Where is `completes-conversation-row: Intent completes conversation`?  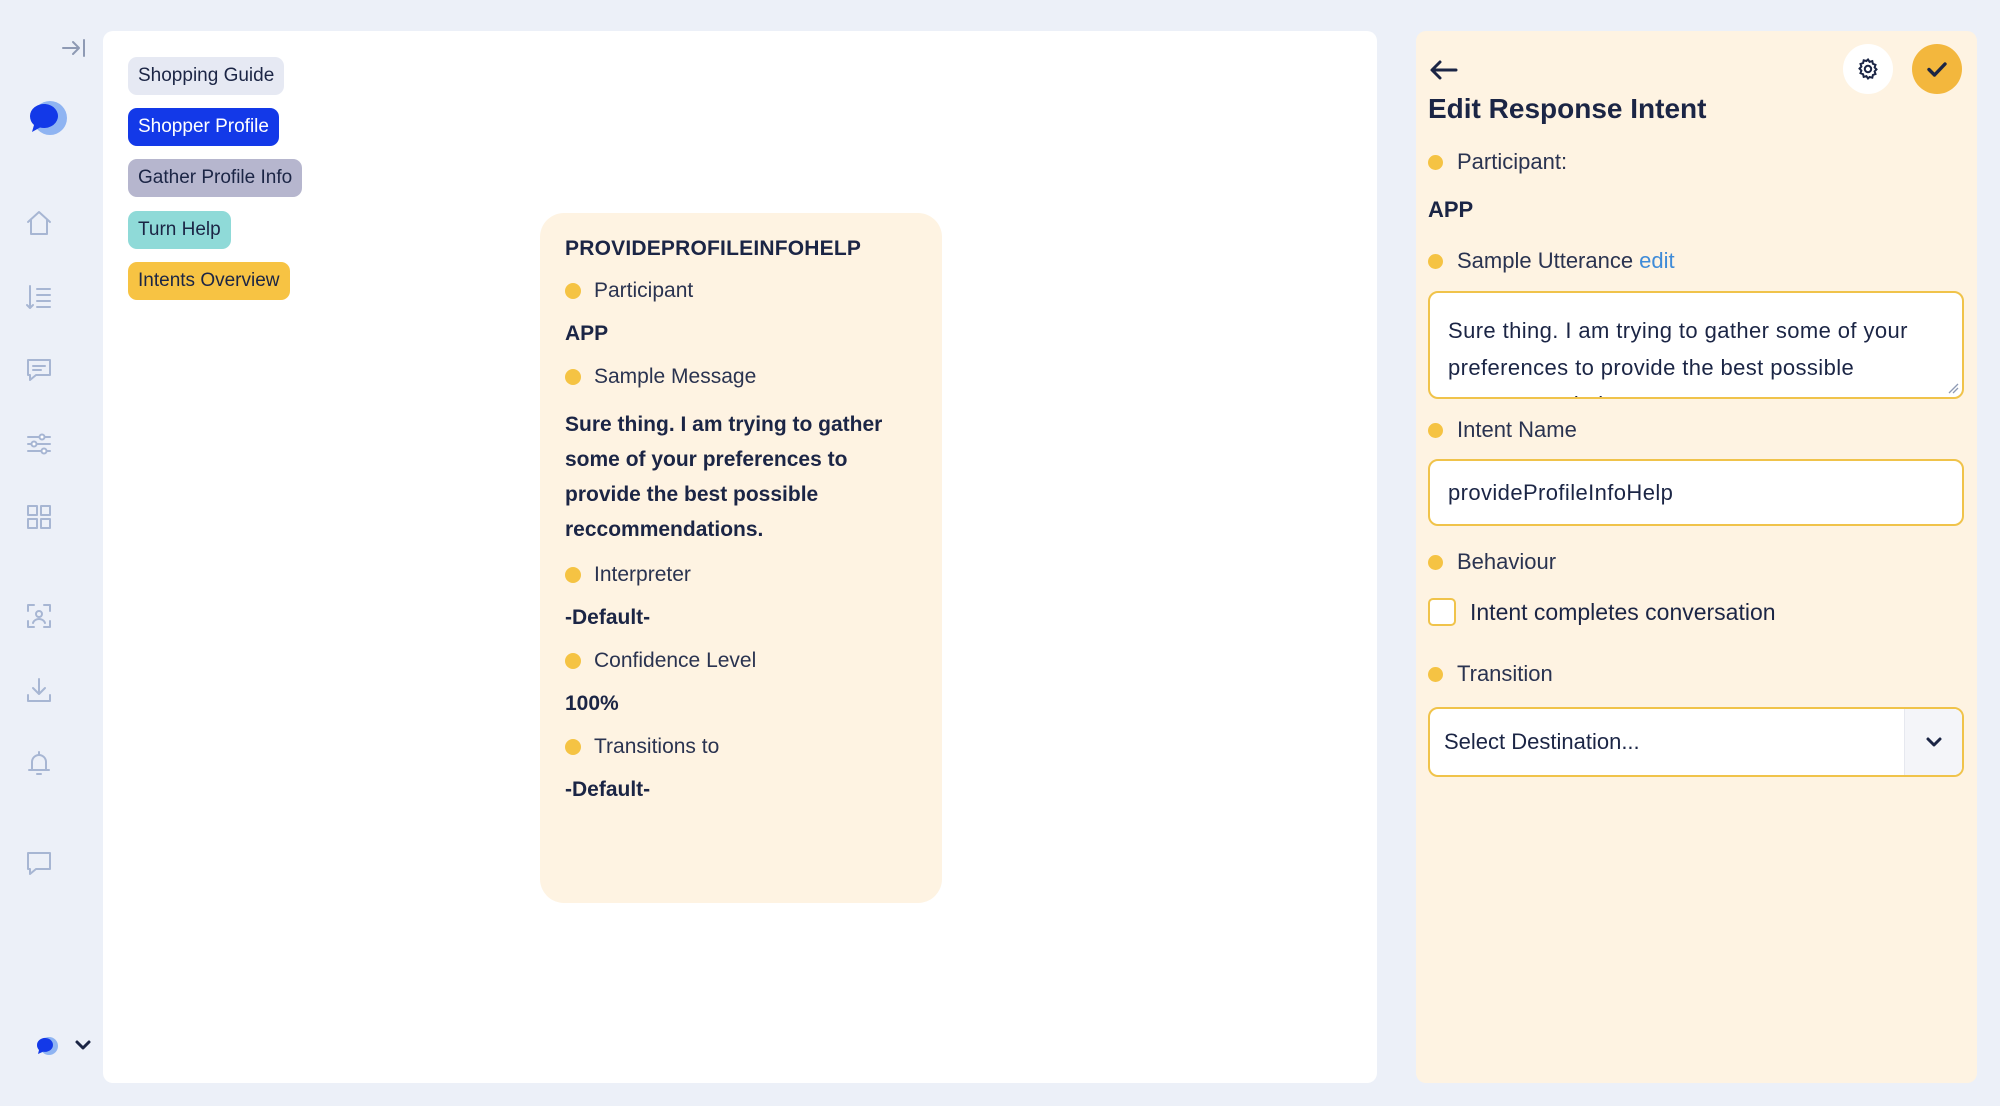 completes-conversation-row: Intent completes conversation is located at coordinates (1602, 612).